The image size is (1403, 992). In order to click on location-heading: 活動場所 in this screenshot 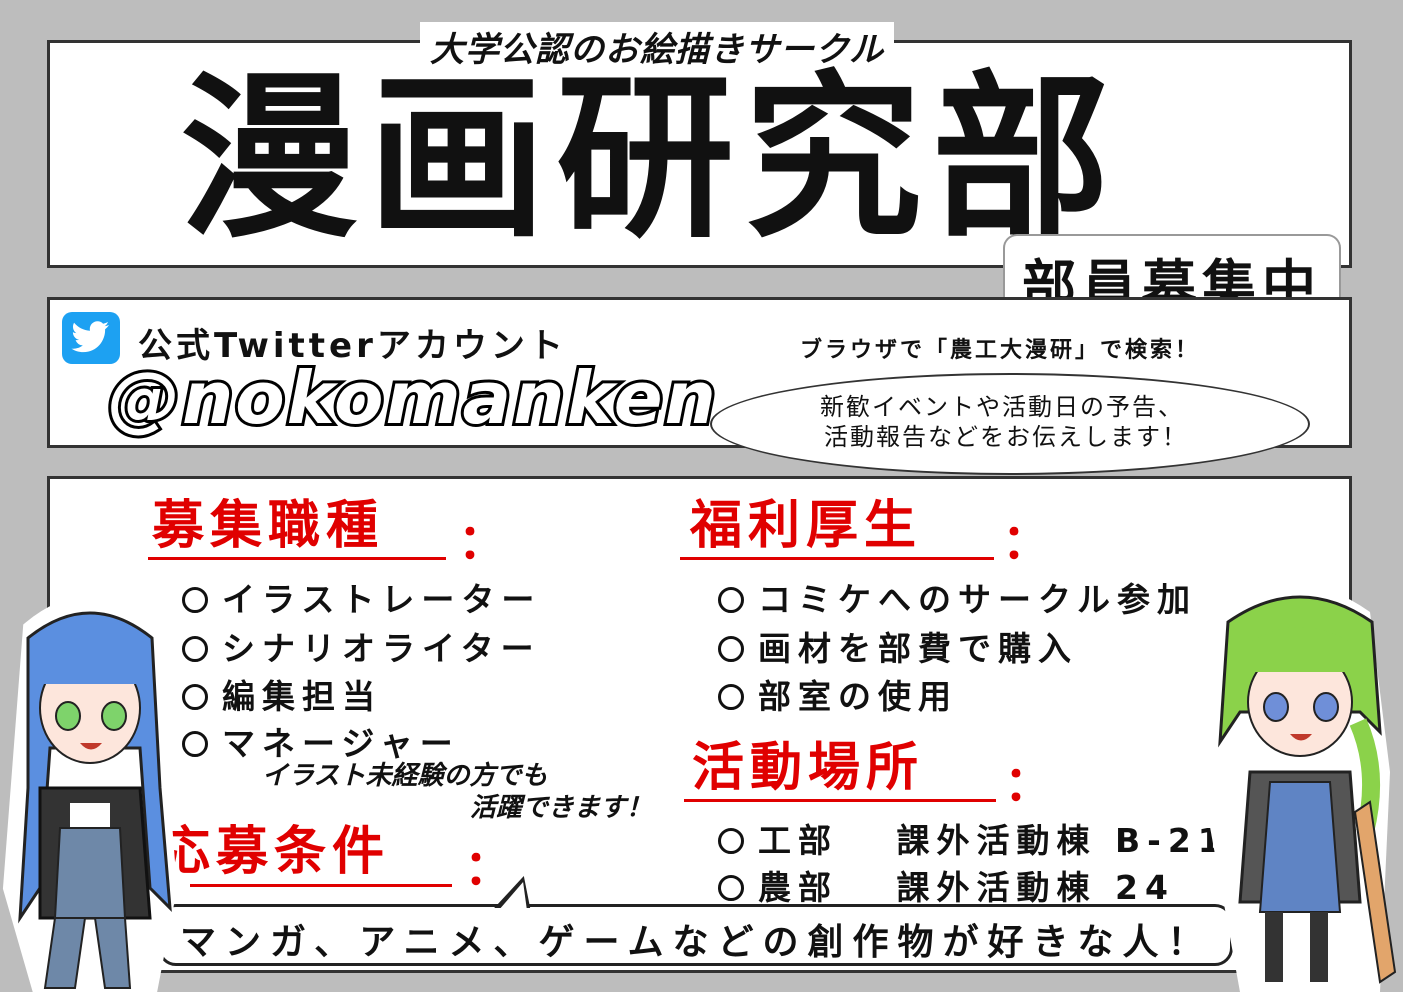, I will do `click(808, 768)`.